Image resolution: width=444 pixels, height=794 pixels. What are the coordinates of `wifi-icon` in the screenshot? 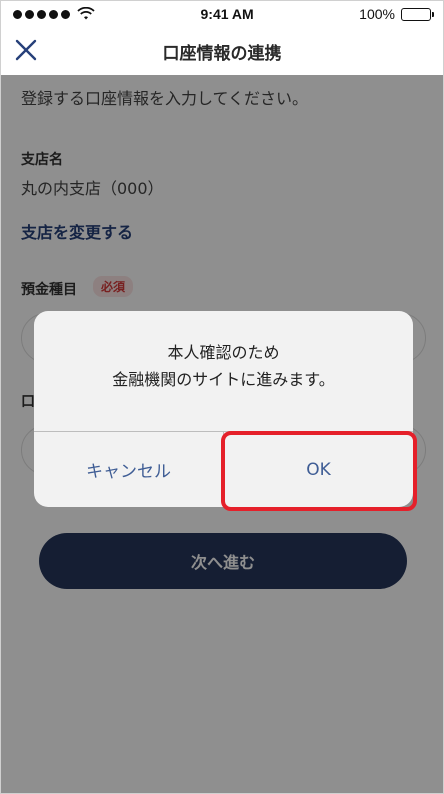 It's located at (86, 13).